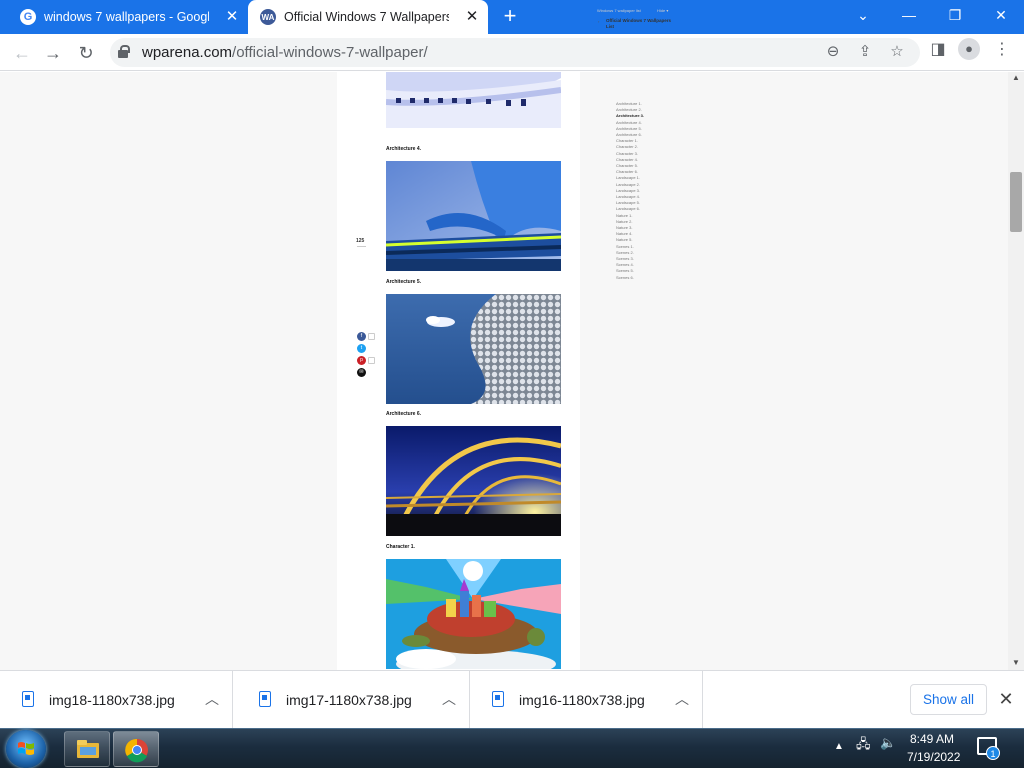 The height and width of the screenshot is (768, 1024). Describe the element at coordinates (627, 171) in the screenshot. I see `toc-item: Character 6.` at that location.